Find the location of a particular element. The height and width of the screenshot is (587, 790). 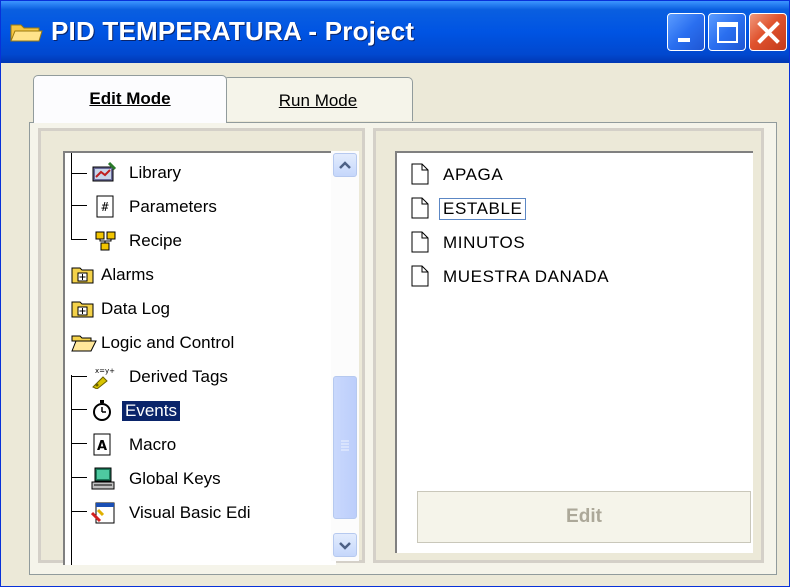

window-title: PID TEMPERATURA - Project is located at coordinates (233, 31).